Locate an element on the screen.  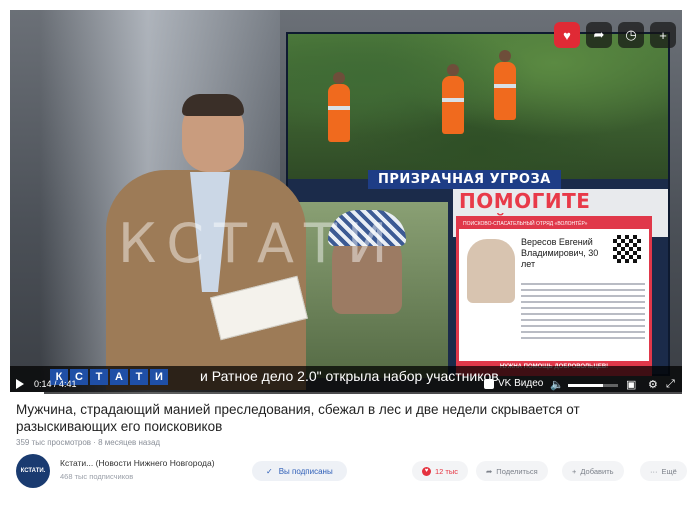
more-label: Ещё is located at coordinates (669, 471).